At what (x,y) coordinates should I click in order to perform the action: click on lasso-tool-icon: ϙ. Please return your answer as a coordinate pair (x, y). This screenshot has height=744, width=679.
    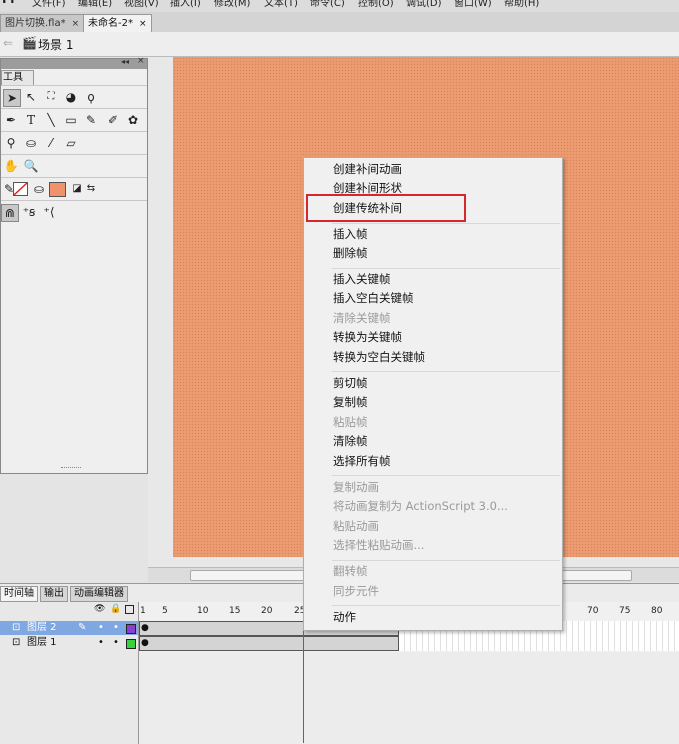
    Looking at the image, I should click on (91, 97).